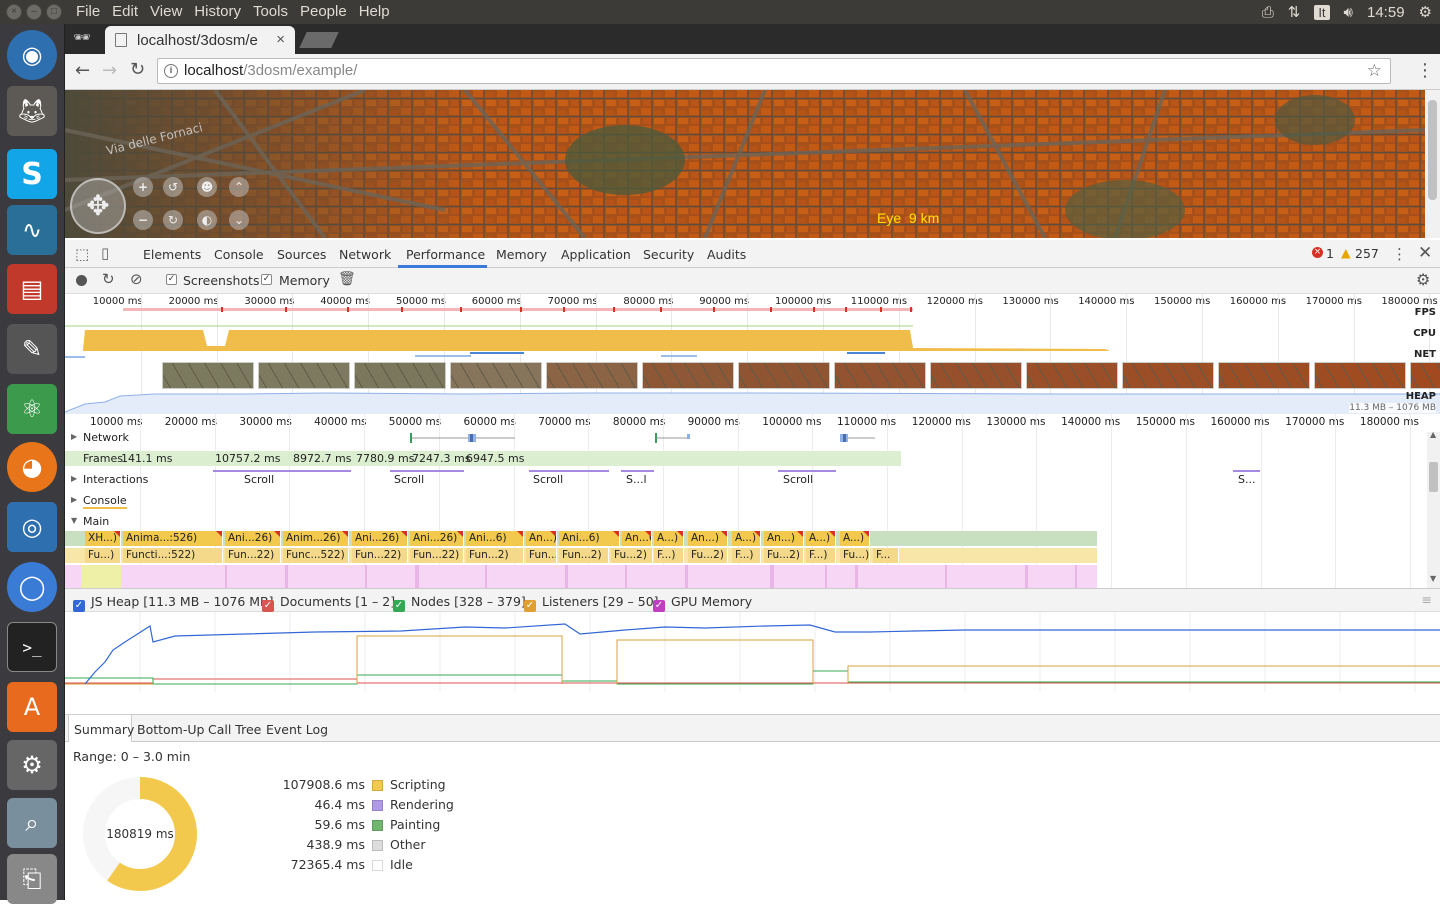  Describe the element at coordinates (1423, 279) in the screenshot. I see `capture-settings-icon: ⚙` at that location.